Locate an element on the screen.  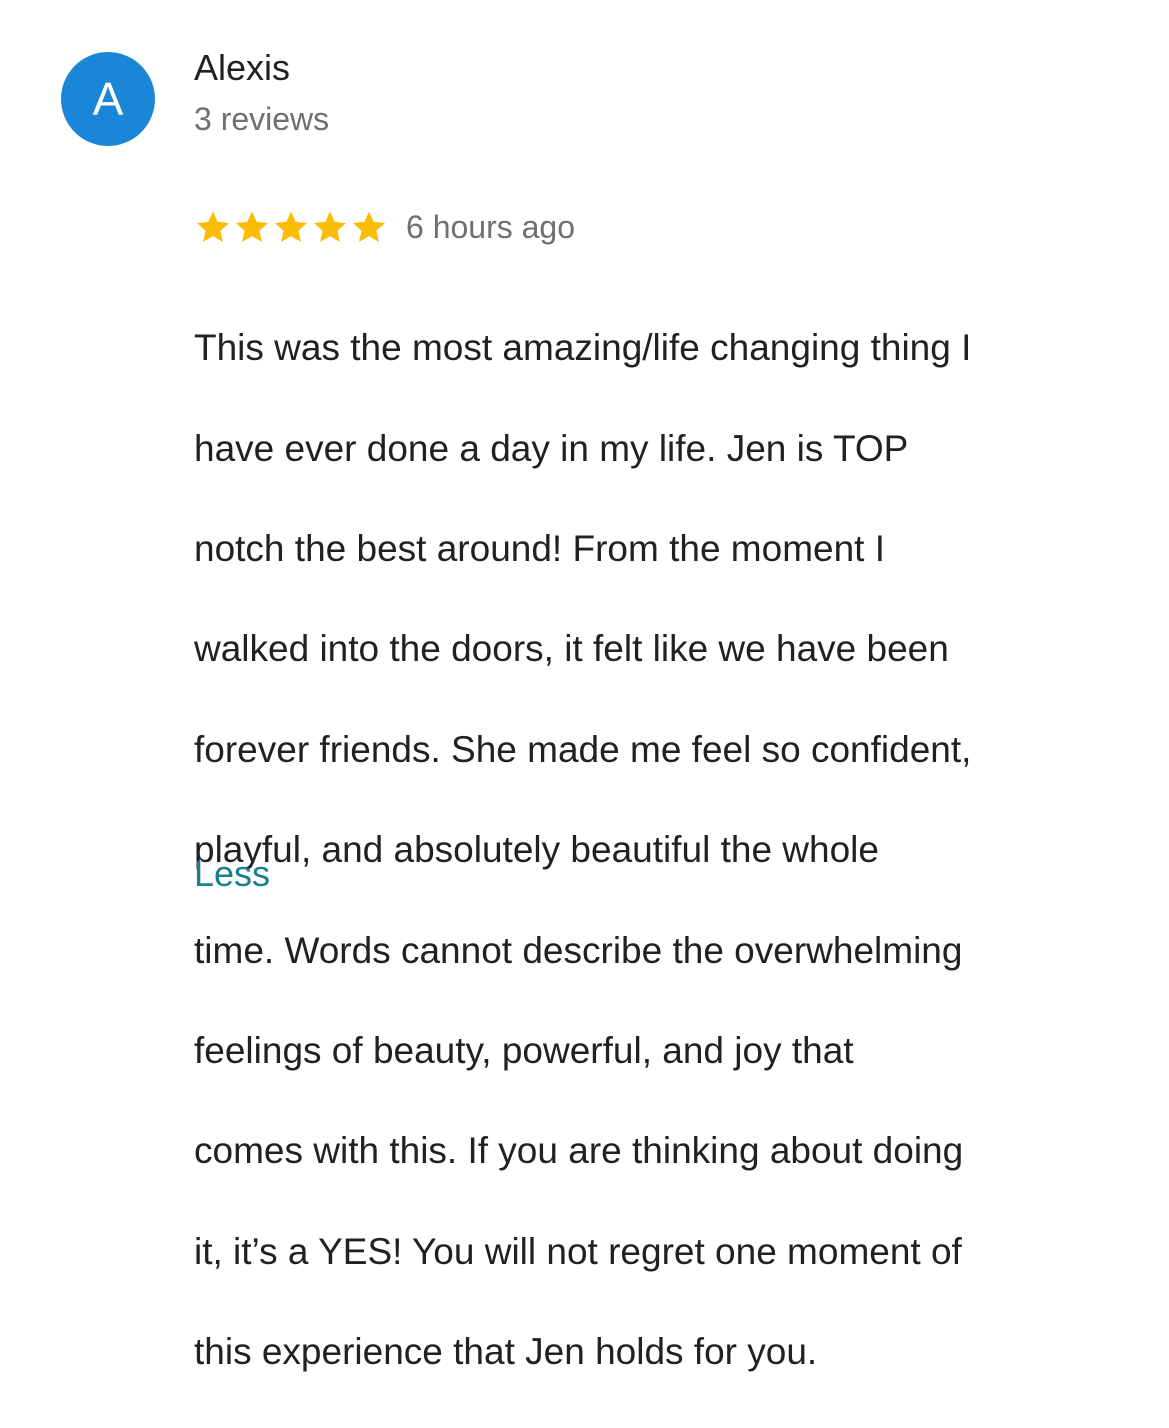
avatar: A is located at coordinates (108, 99).